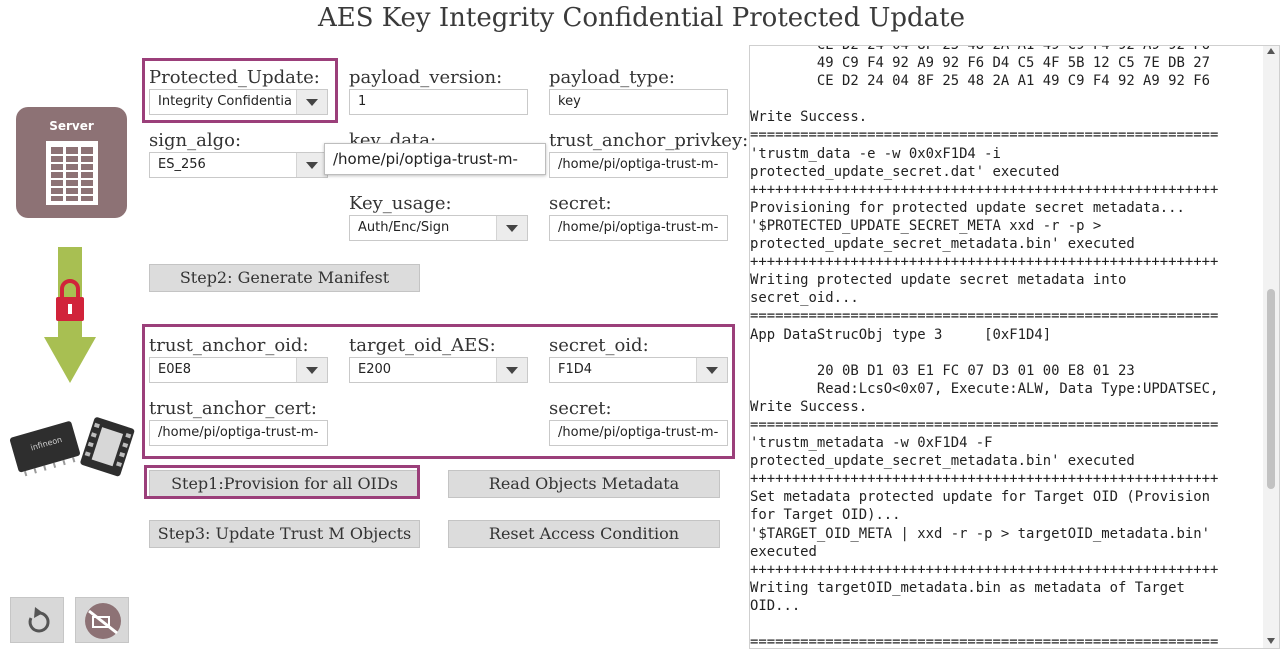  What do you see at coordinates (438, 228) in the screenshot?
I see `key-usage-select: Auth/Enc/Sign` at bounding box center [438, 228].